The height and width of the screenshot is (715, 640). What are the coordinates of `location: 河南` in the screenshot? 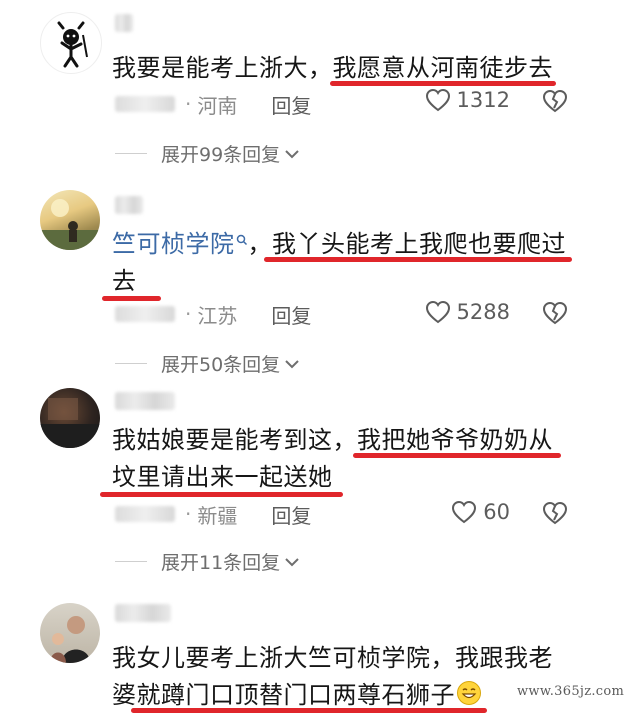 It's located at (217, 105).